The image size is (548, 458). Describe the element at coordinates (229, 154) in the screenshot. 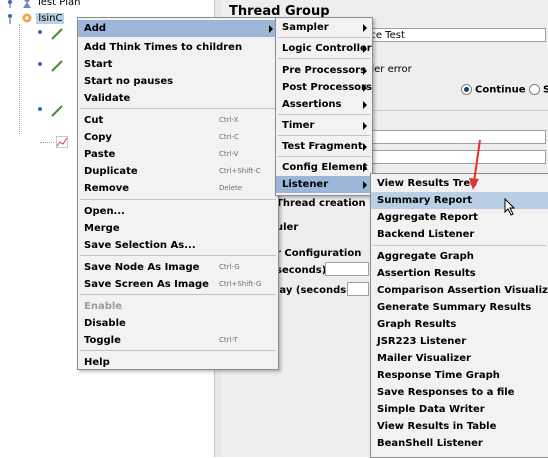

I see `shortcut-label: Ctrl-V` at that location.